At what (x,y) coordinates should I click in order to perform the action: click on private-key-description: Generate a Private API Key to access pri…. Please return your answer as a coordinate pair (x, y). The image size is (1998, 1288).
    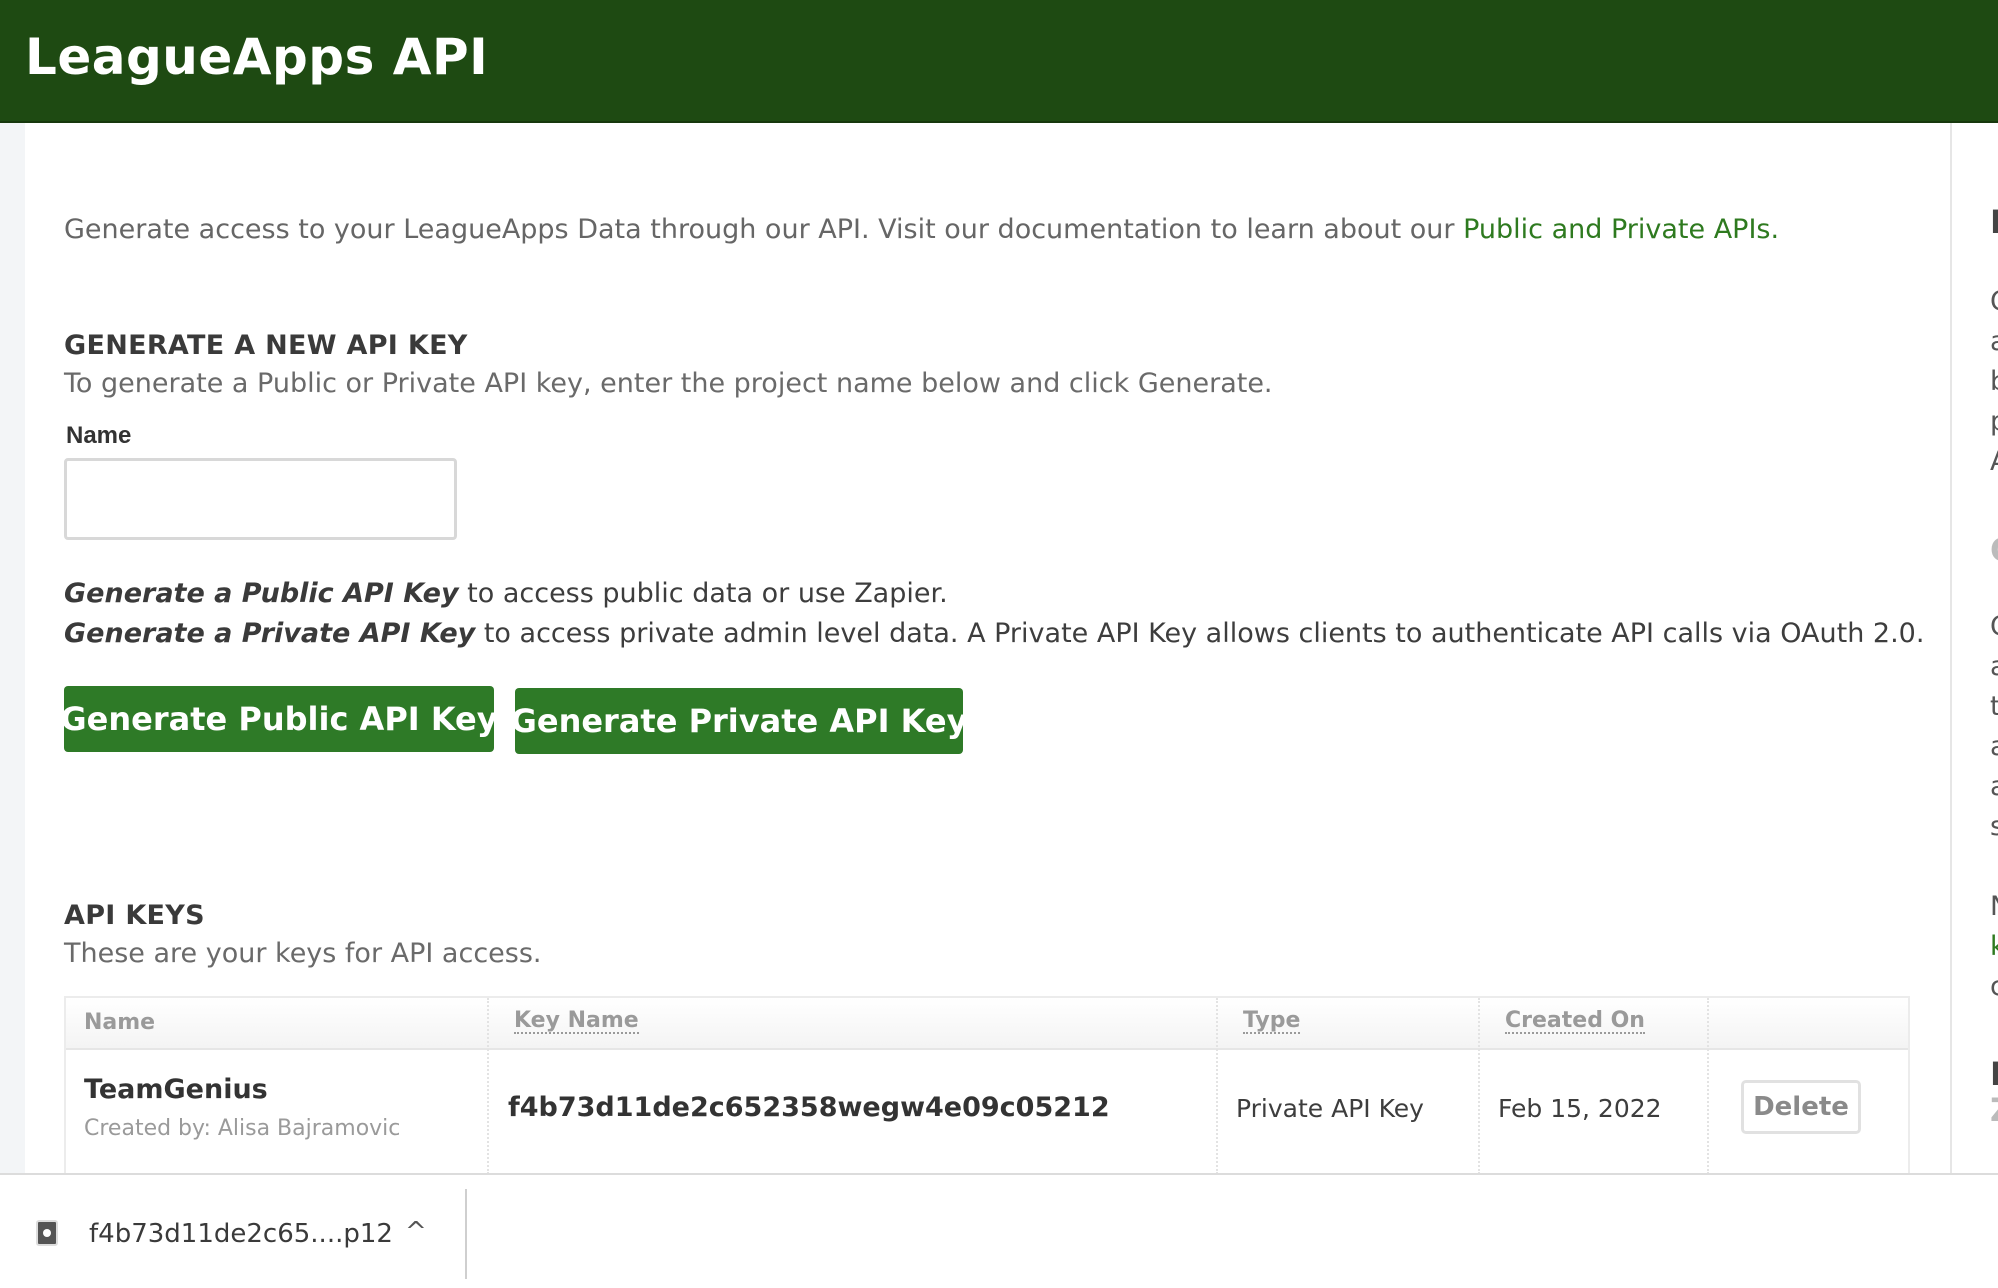
    Looking at the image, I should click on (994, 633).